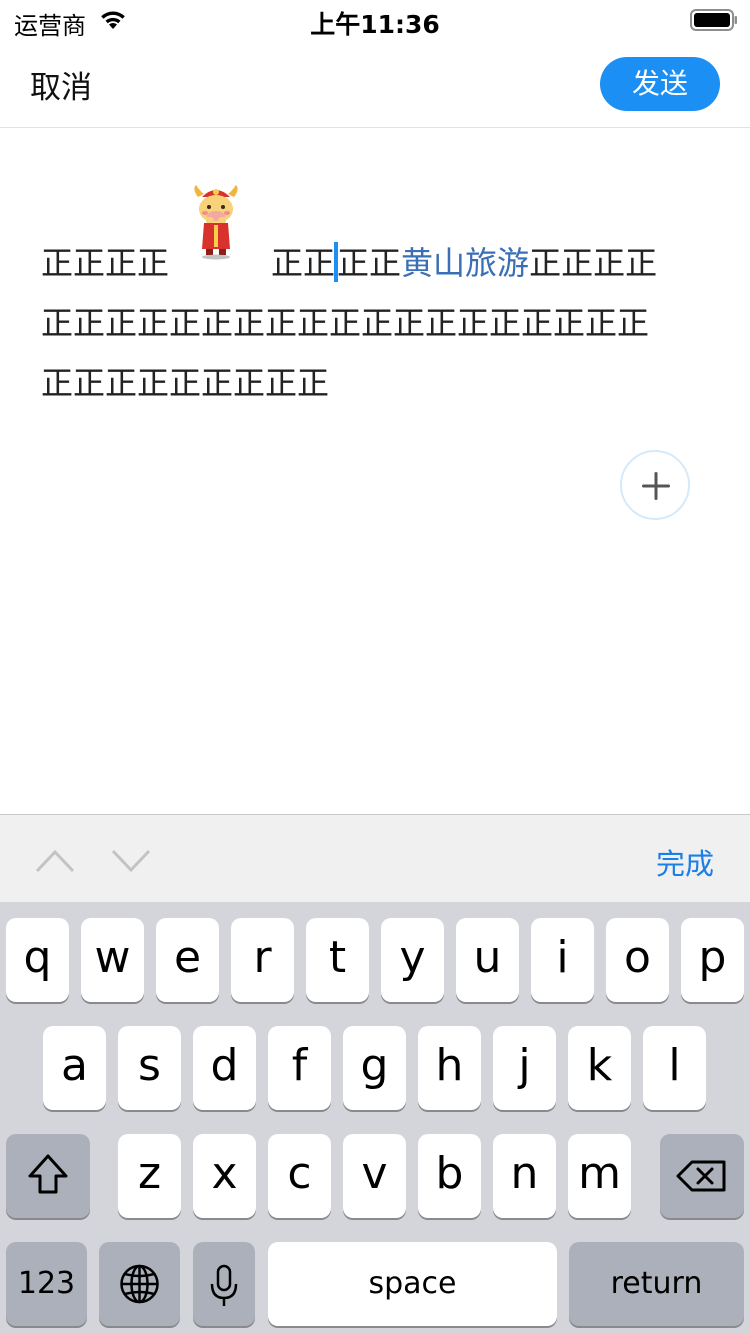 The height and width of the screenshot is (1334, 750). I want to click on done-button: 完成, so click(685, 862).